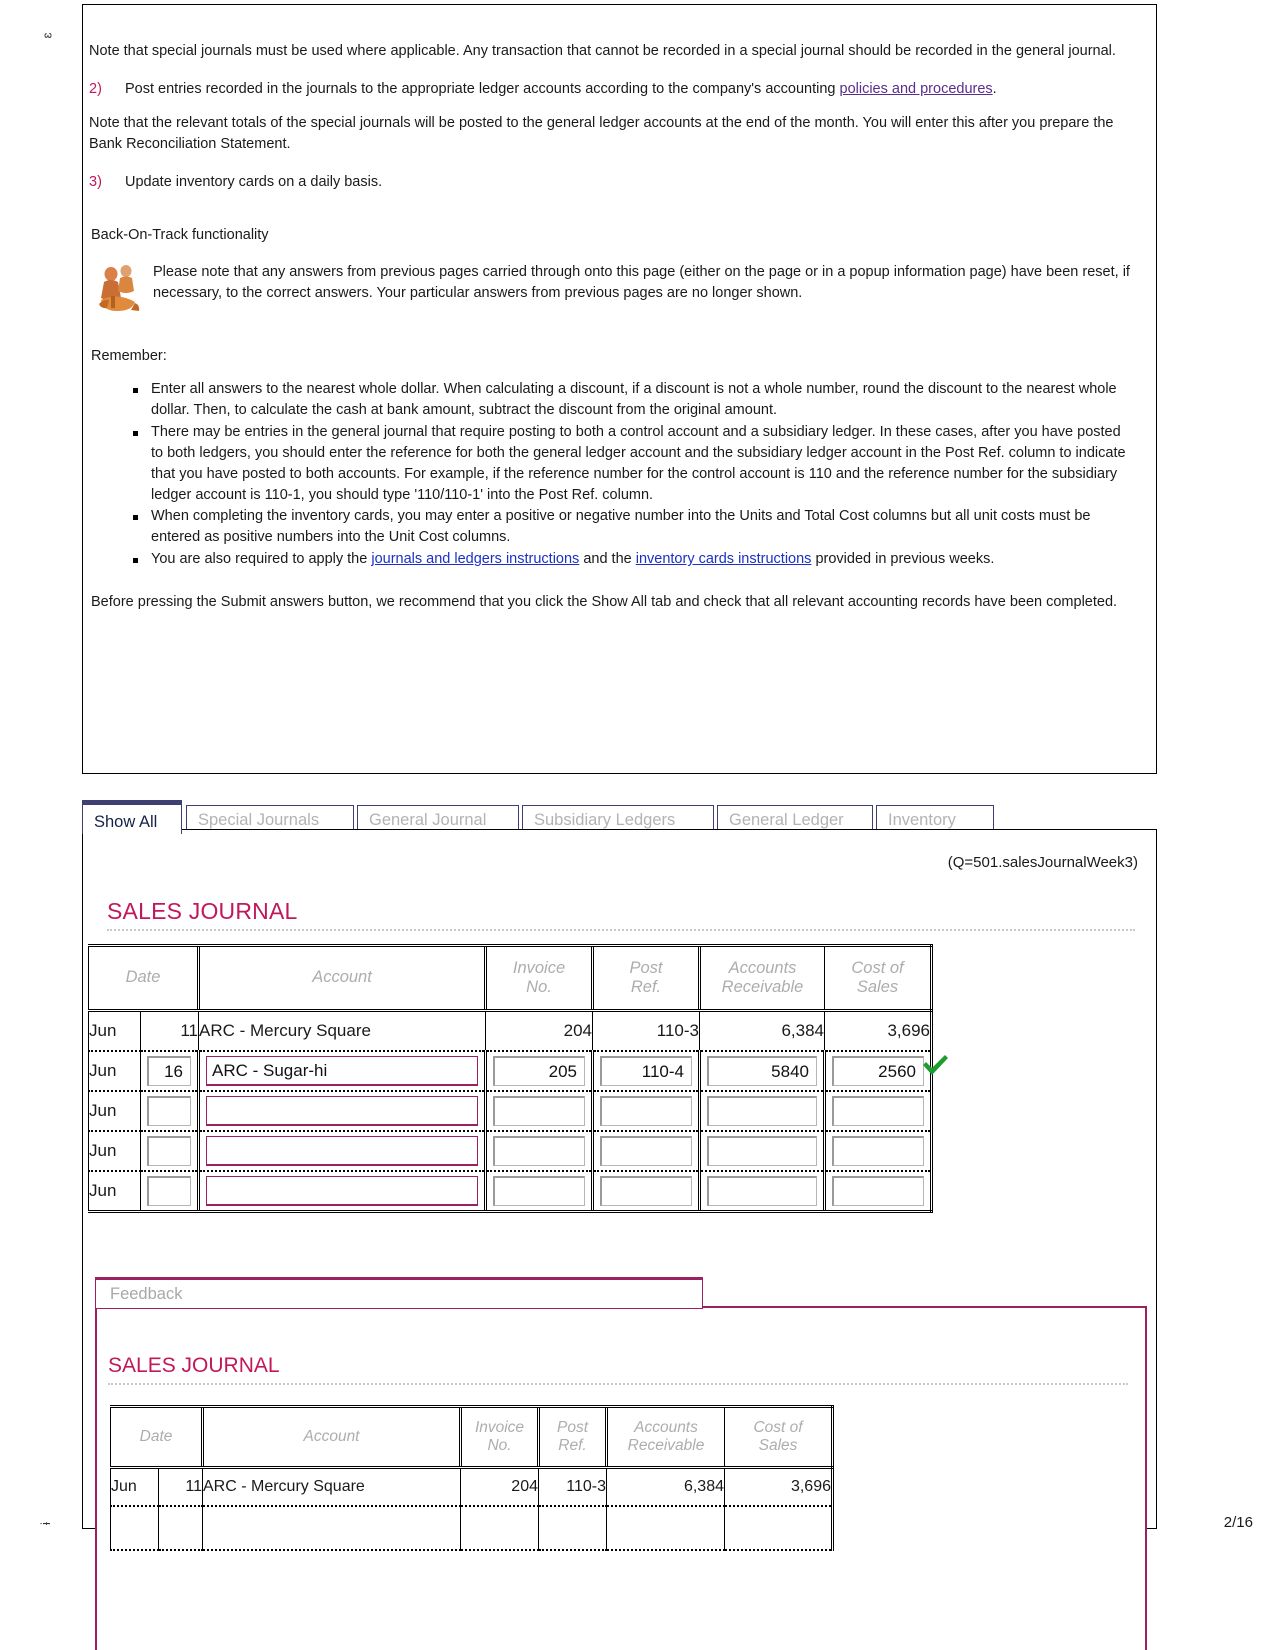 The width and height of the screenshot is (1275, 1650). What do you see at coordinates (475, 559) in the screenshot?
I see `journals-and-ledgers-instructions-link: journals and ledgers instructions` at bounding box center [475, 559].